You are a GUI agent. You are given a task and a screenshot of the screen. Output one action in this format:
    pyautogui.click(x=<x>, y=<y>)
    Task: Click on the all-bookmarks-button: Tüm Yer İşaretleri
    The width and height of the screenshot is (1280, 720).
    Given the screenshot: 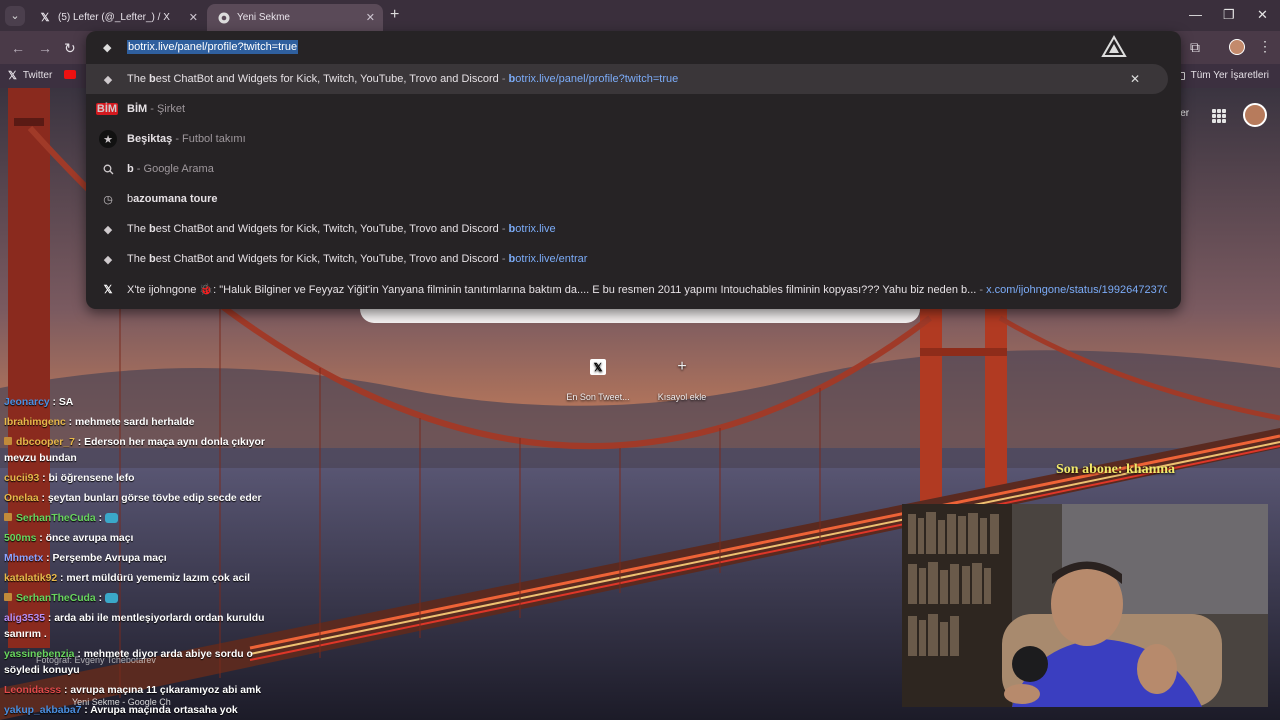 What is the action you would take?
    pyautogui.click(x=1221, y=75)
    